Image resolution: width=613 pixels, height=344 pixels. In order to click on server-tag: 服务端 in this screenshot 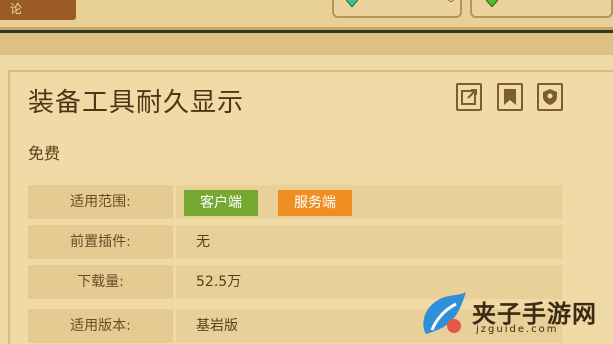, I will do `click(315, 203)`.